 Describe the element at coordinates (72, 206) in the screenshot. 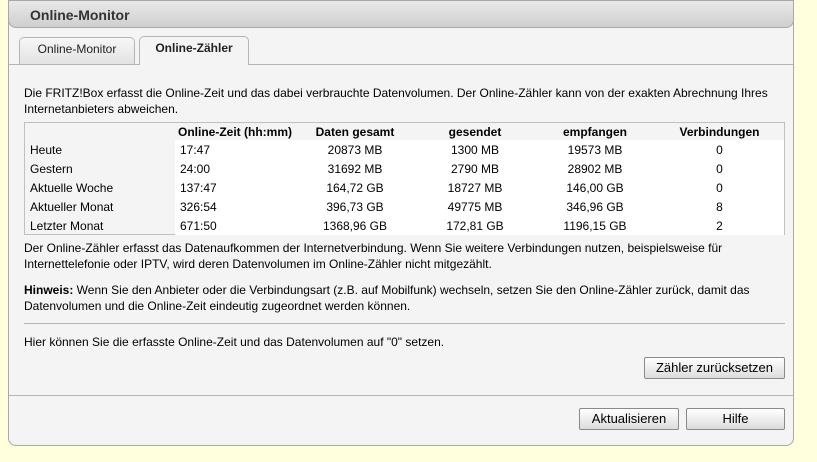

I see `row-label: Aktueller Monat` at that location.